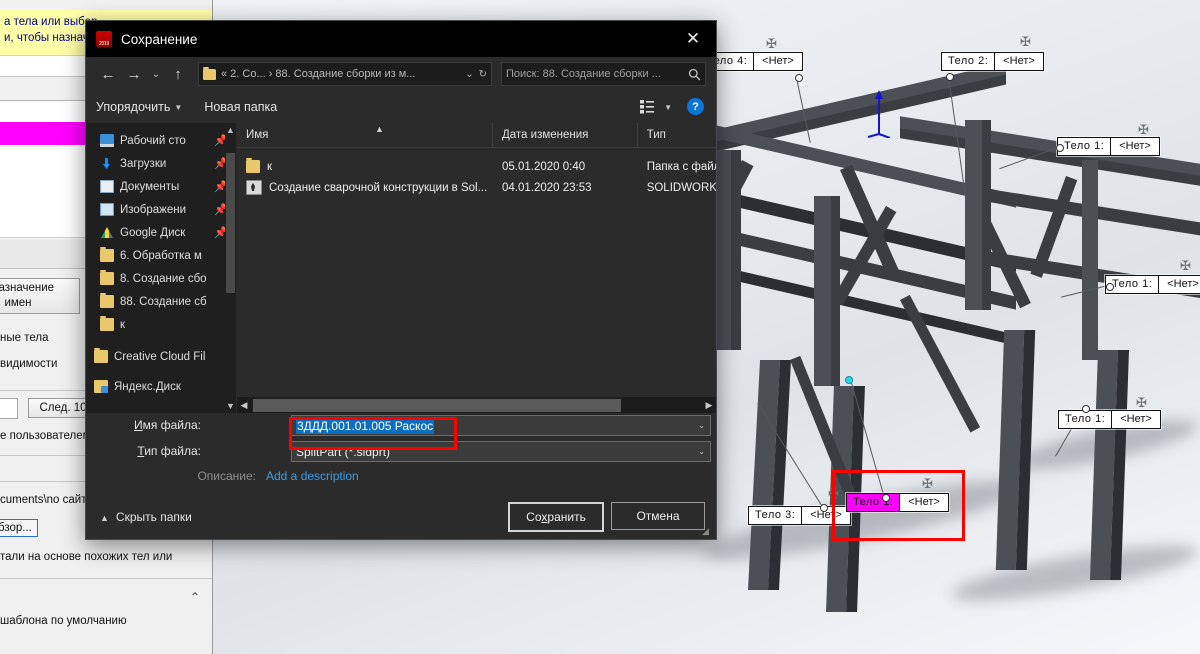 Image resolution: width=1200 pixels, height=654 pixels. Describe the element at coordinates (476, 166) in the screenshot. I see `table-row: к 05.01.2020 0:40 Папка с файл` at that location.